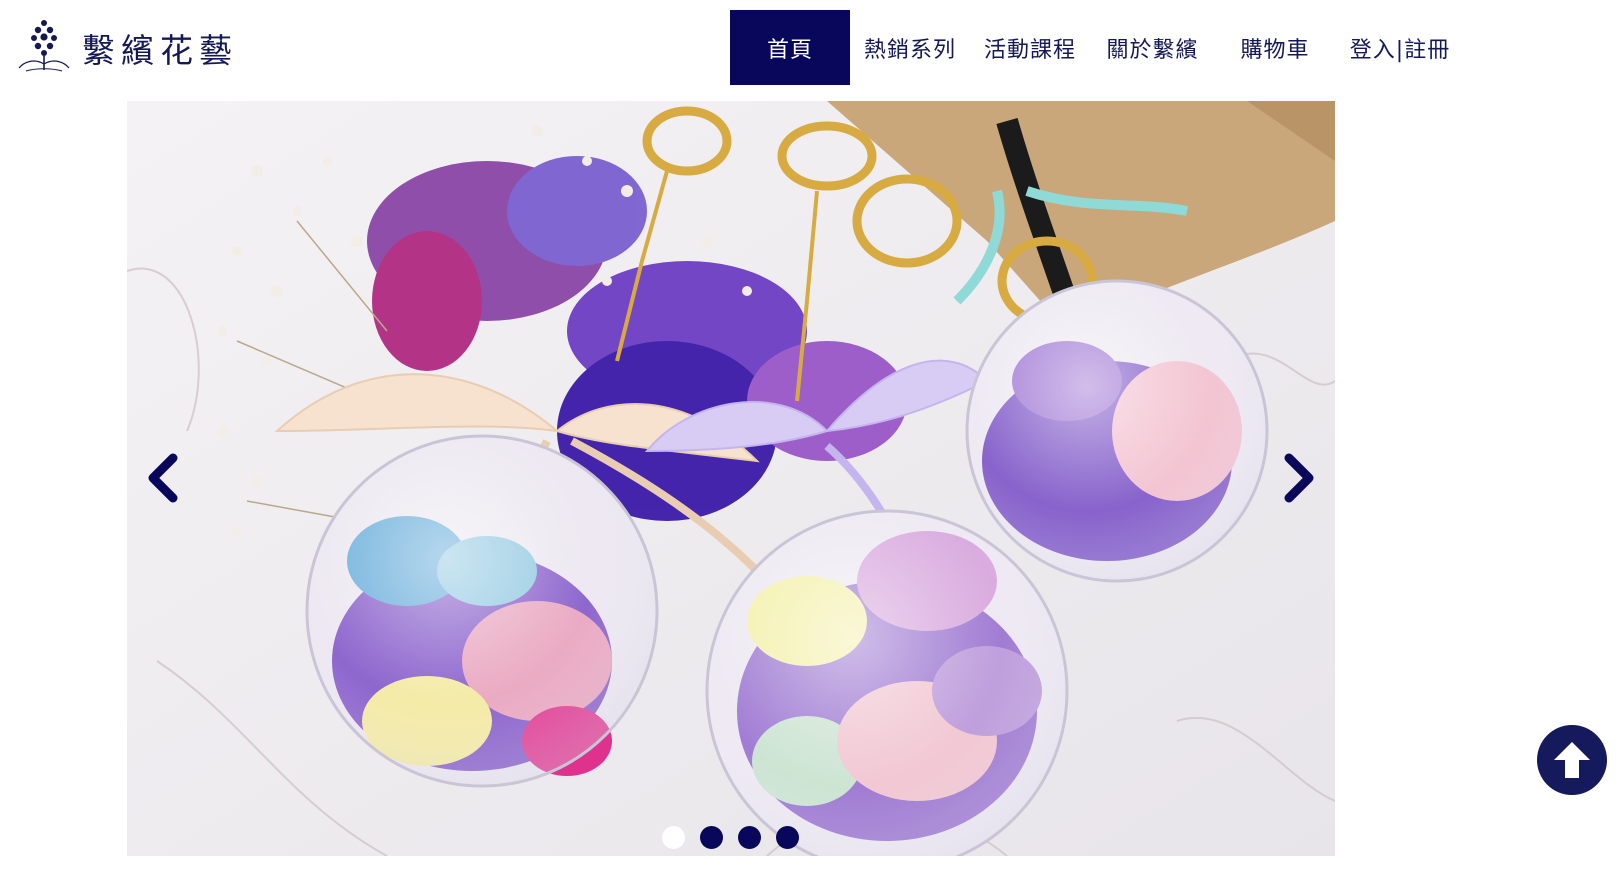 This screenshot has width=1618, height=869. Describe the element at coordinates (910, 47) in the screenshot. I see `nav-item-bestsellers: 熱銷系列` at that location.